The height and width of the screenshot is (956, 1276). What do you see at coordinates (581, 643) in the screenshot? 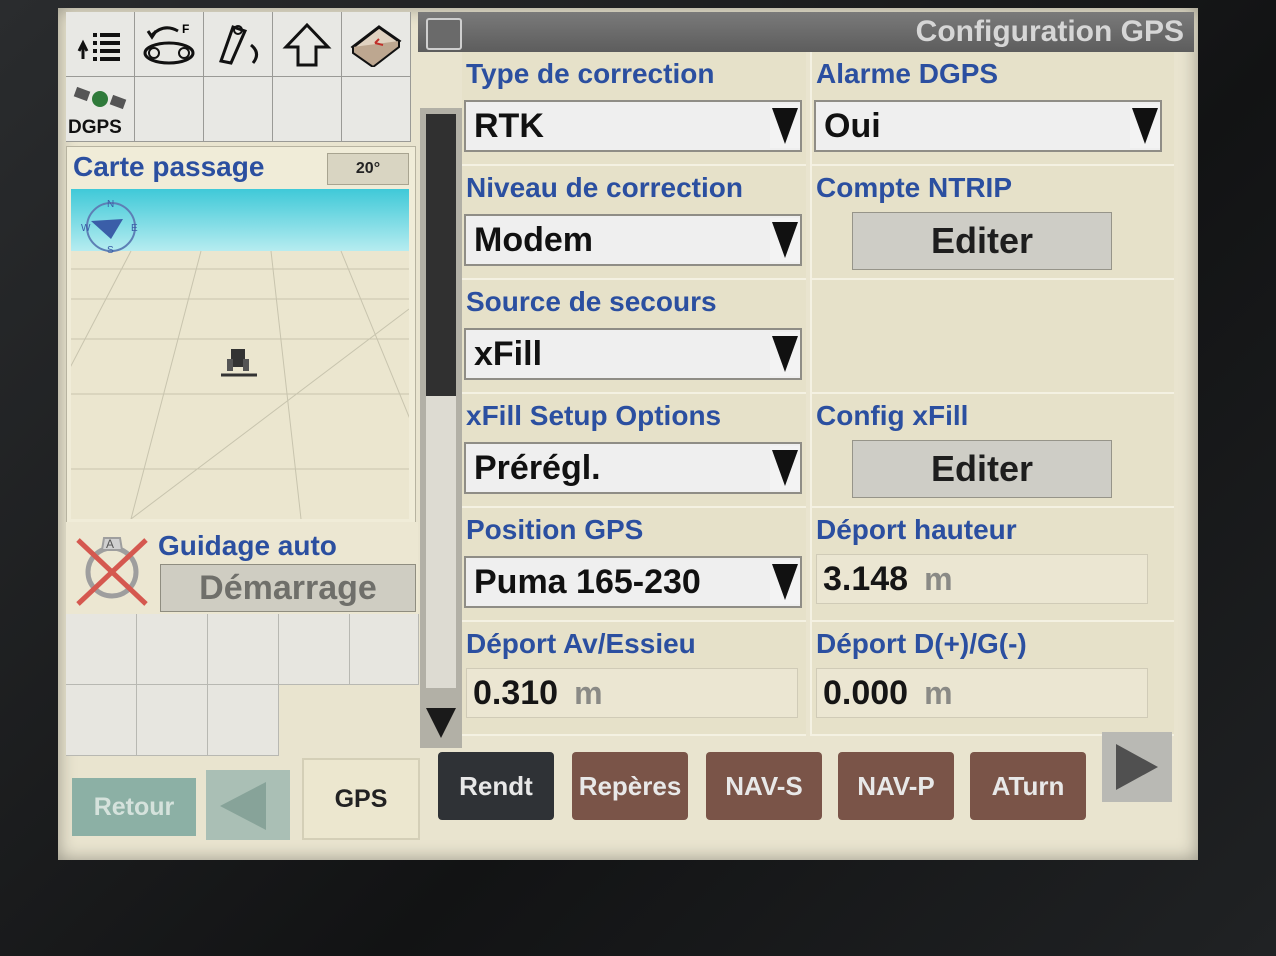
I see `fore-aft-offset-label: Déport Av/Essieu` at bounding box center [581, 643].